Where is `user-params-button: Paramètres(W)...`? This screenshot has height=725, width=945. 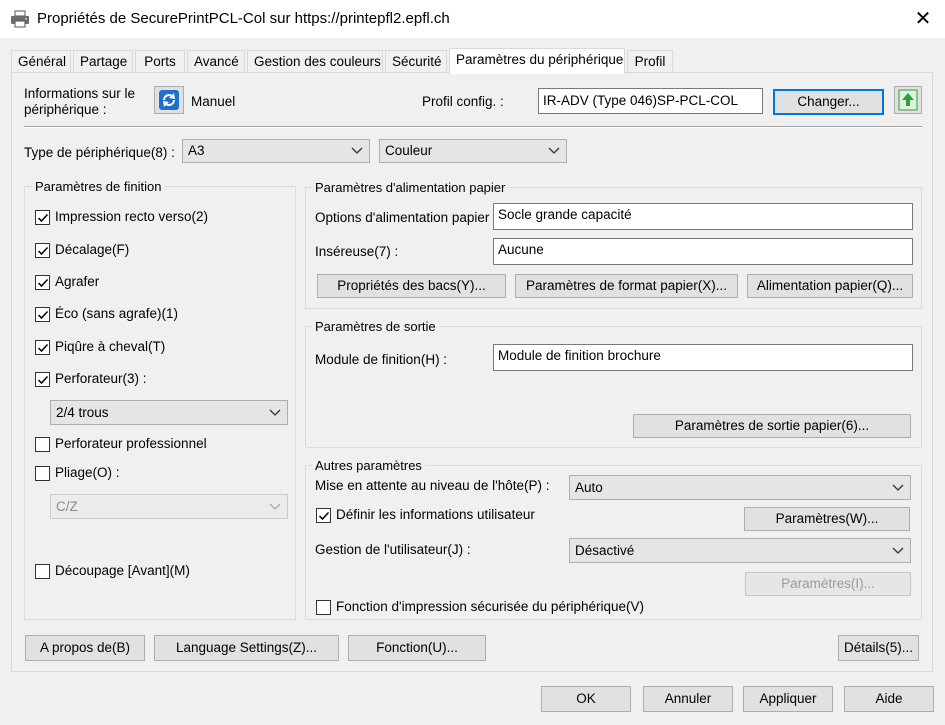 user-params-button: Paramètres(W)... is located at coordinates (827, 519).